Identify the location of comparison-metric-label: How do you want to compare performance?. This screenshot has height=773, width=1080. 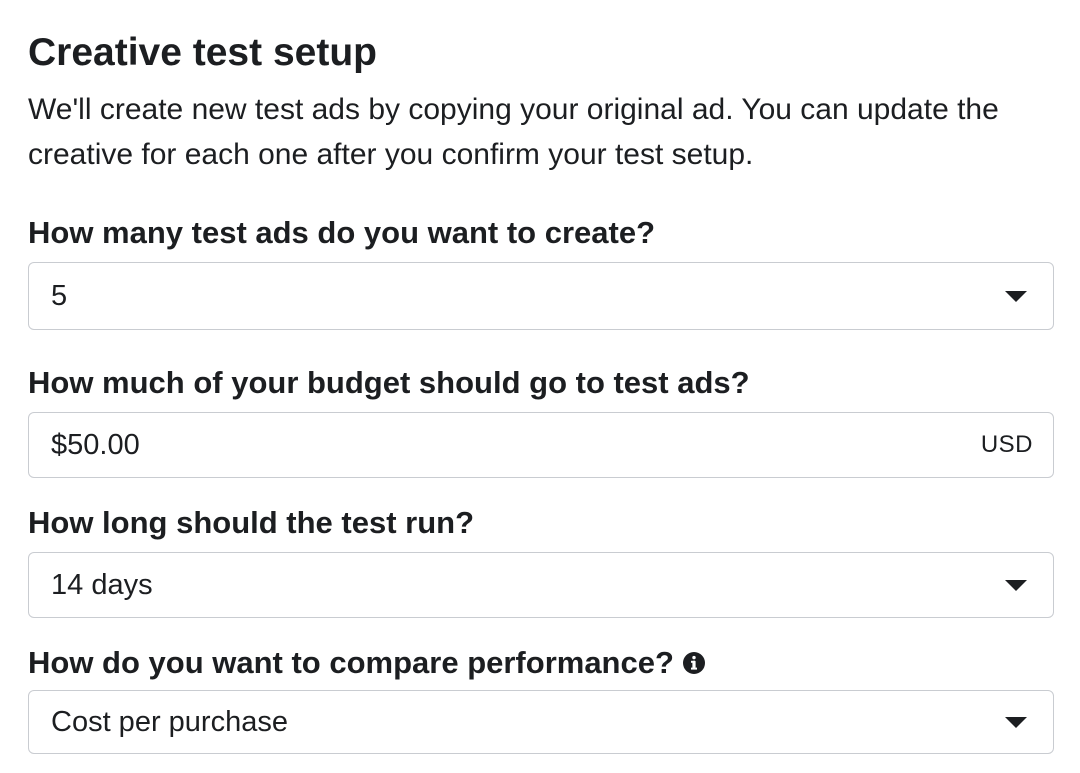
(367, 663).